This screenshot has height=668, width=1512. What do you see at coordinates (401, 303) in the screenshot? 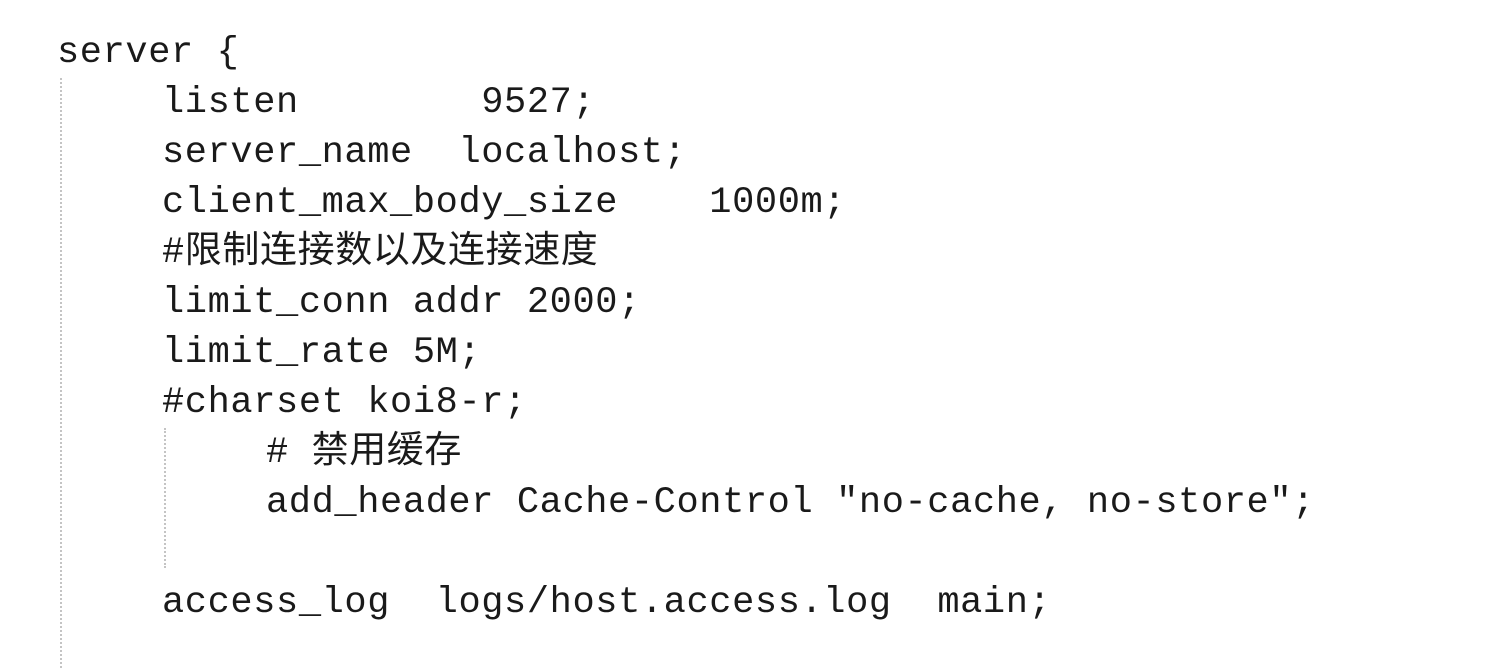
I see `code-line-limit-conn: limit_conn addr 2000;` at bounding box center [401, 303].